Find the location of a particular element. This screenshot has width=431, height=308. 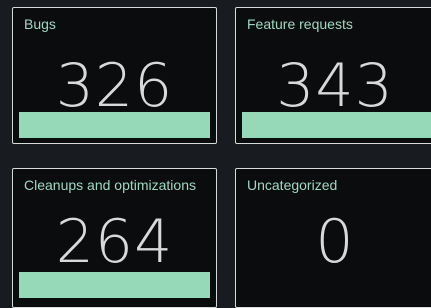

panel-value: 326 is located at coordinates (114, 86).